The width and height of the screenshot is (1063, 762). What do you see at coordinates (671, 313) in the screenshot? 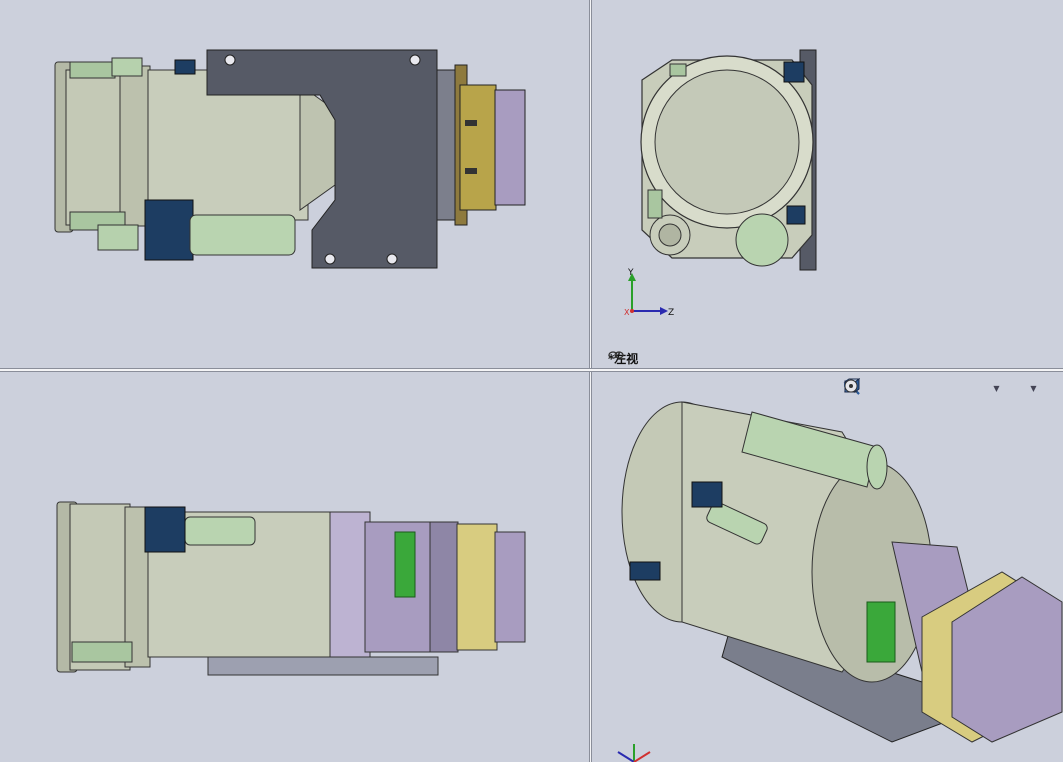
I see `triad-z-label: Z` at bounding box center [671, 313].